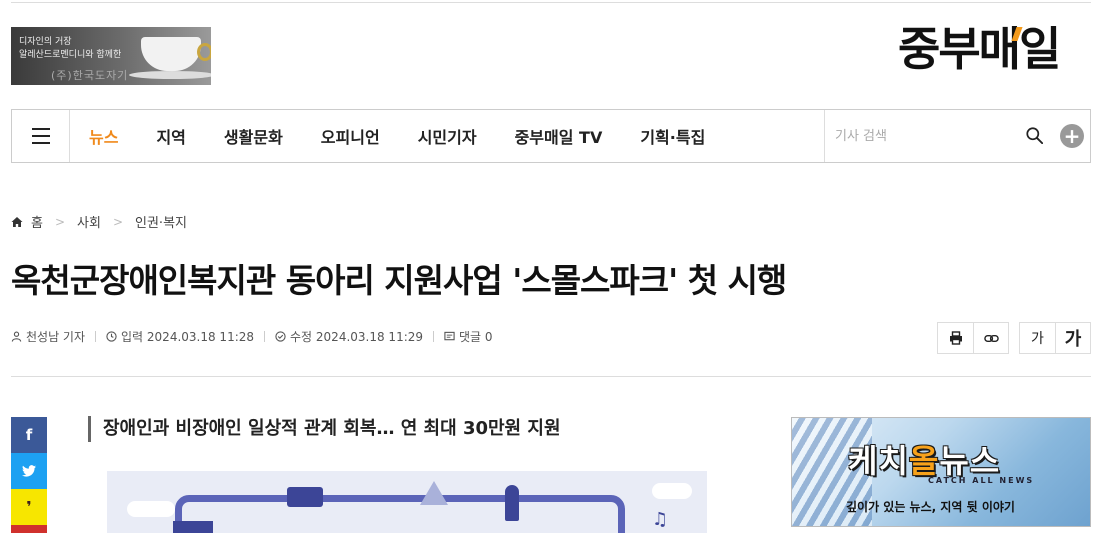 This screenshot has width=1111, height=533. I want to click on banner-cup-handle, so click(204, 52).